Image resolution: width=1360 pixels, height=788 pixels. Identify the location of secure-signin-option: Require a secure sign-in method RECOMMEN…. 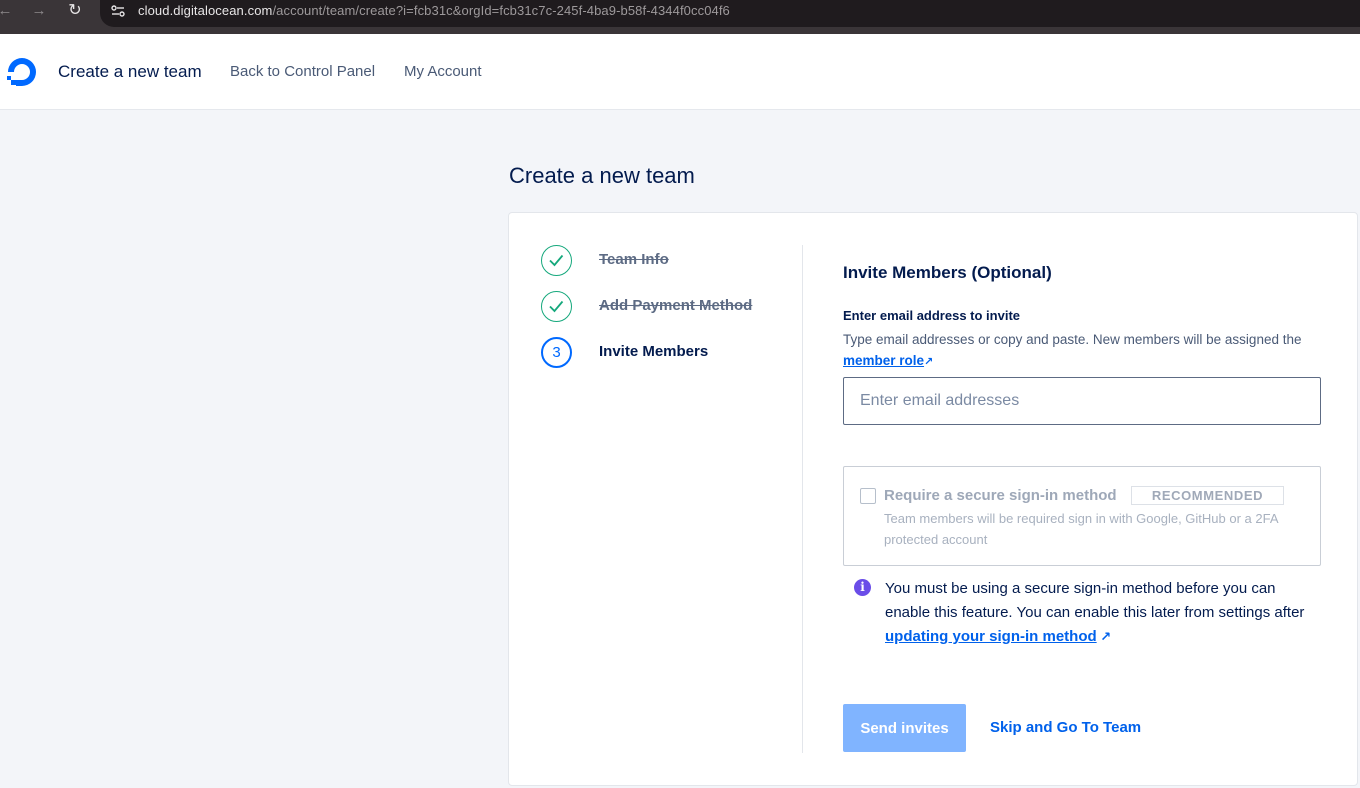
(1082, 516).